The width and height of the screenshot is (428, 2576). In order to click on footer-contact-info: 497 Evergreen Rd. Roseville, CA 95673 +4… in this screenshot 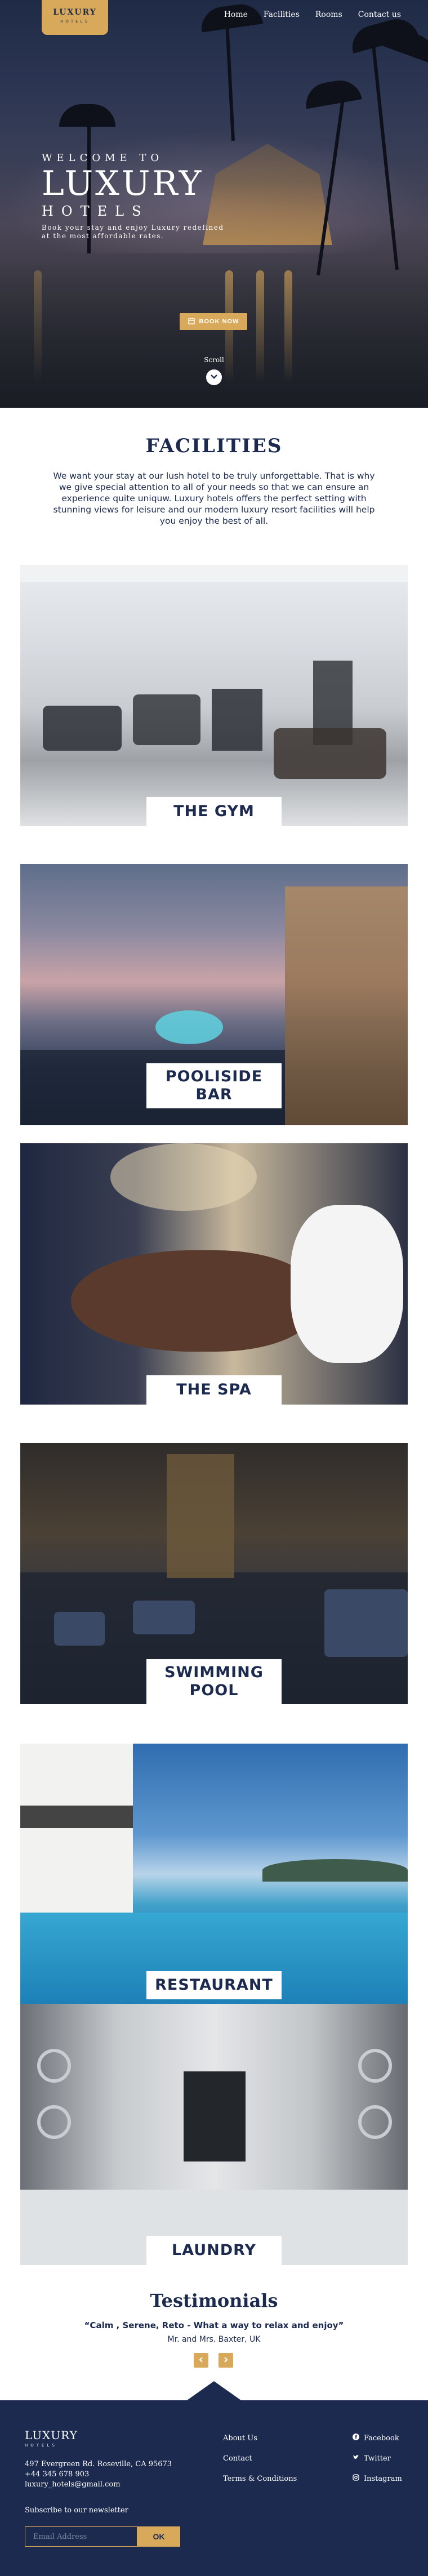, I will do `click(98, 2474)`.